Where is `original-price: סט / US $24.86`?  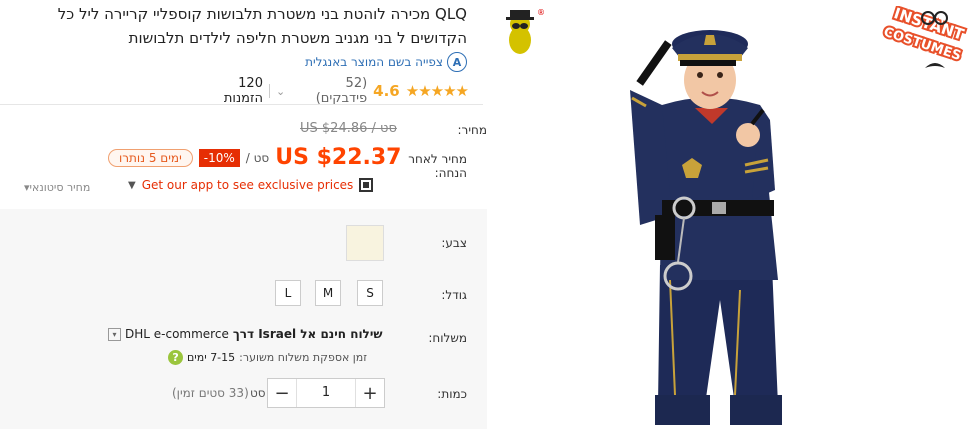 original-price: סט / US $24.86 is located at coordinates (348, 128).